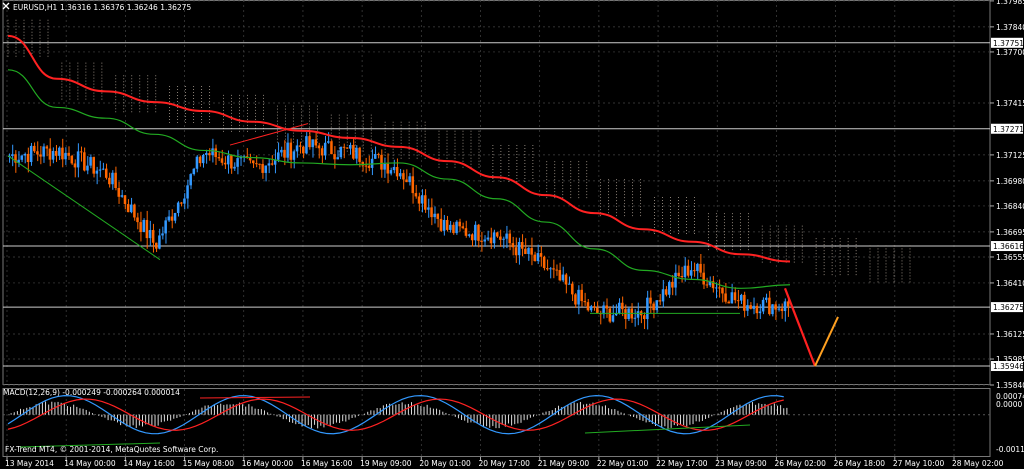 The image size is (1024, 469). Describe the element at coordinates (1010, 155) in the screenshot. I see `price-tick-label: 1.37125` at that location.